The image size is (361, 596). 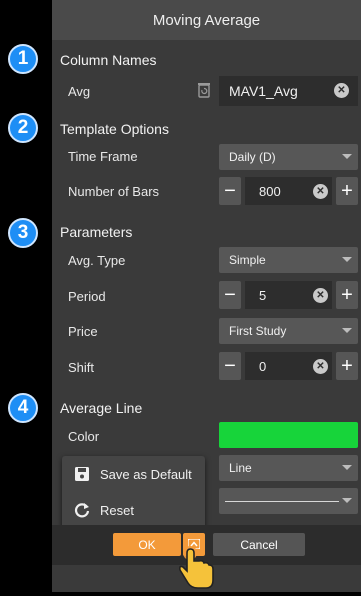 I want to click on time-frame-select: Daily (D), so click(x=288, y=157).